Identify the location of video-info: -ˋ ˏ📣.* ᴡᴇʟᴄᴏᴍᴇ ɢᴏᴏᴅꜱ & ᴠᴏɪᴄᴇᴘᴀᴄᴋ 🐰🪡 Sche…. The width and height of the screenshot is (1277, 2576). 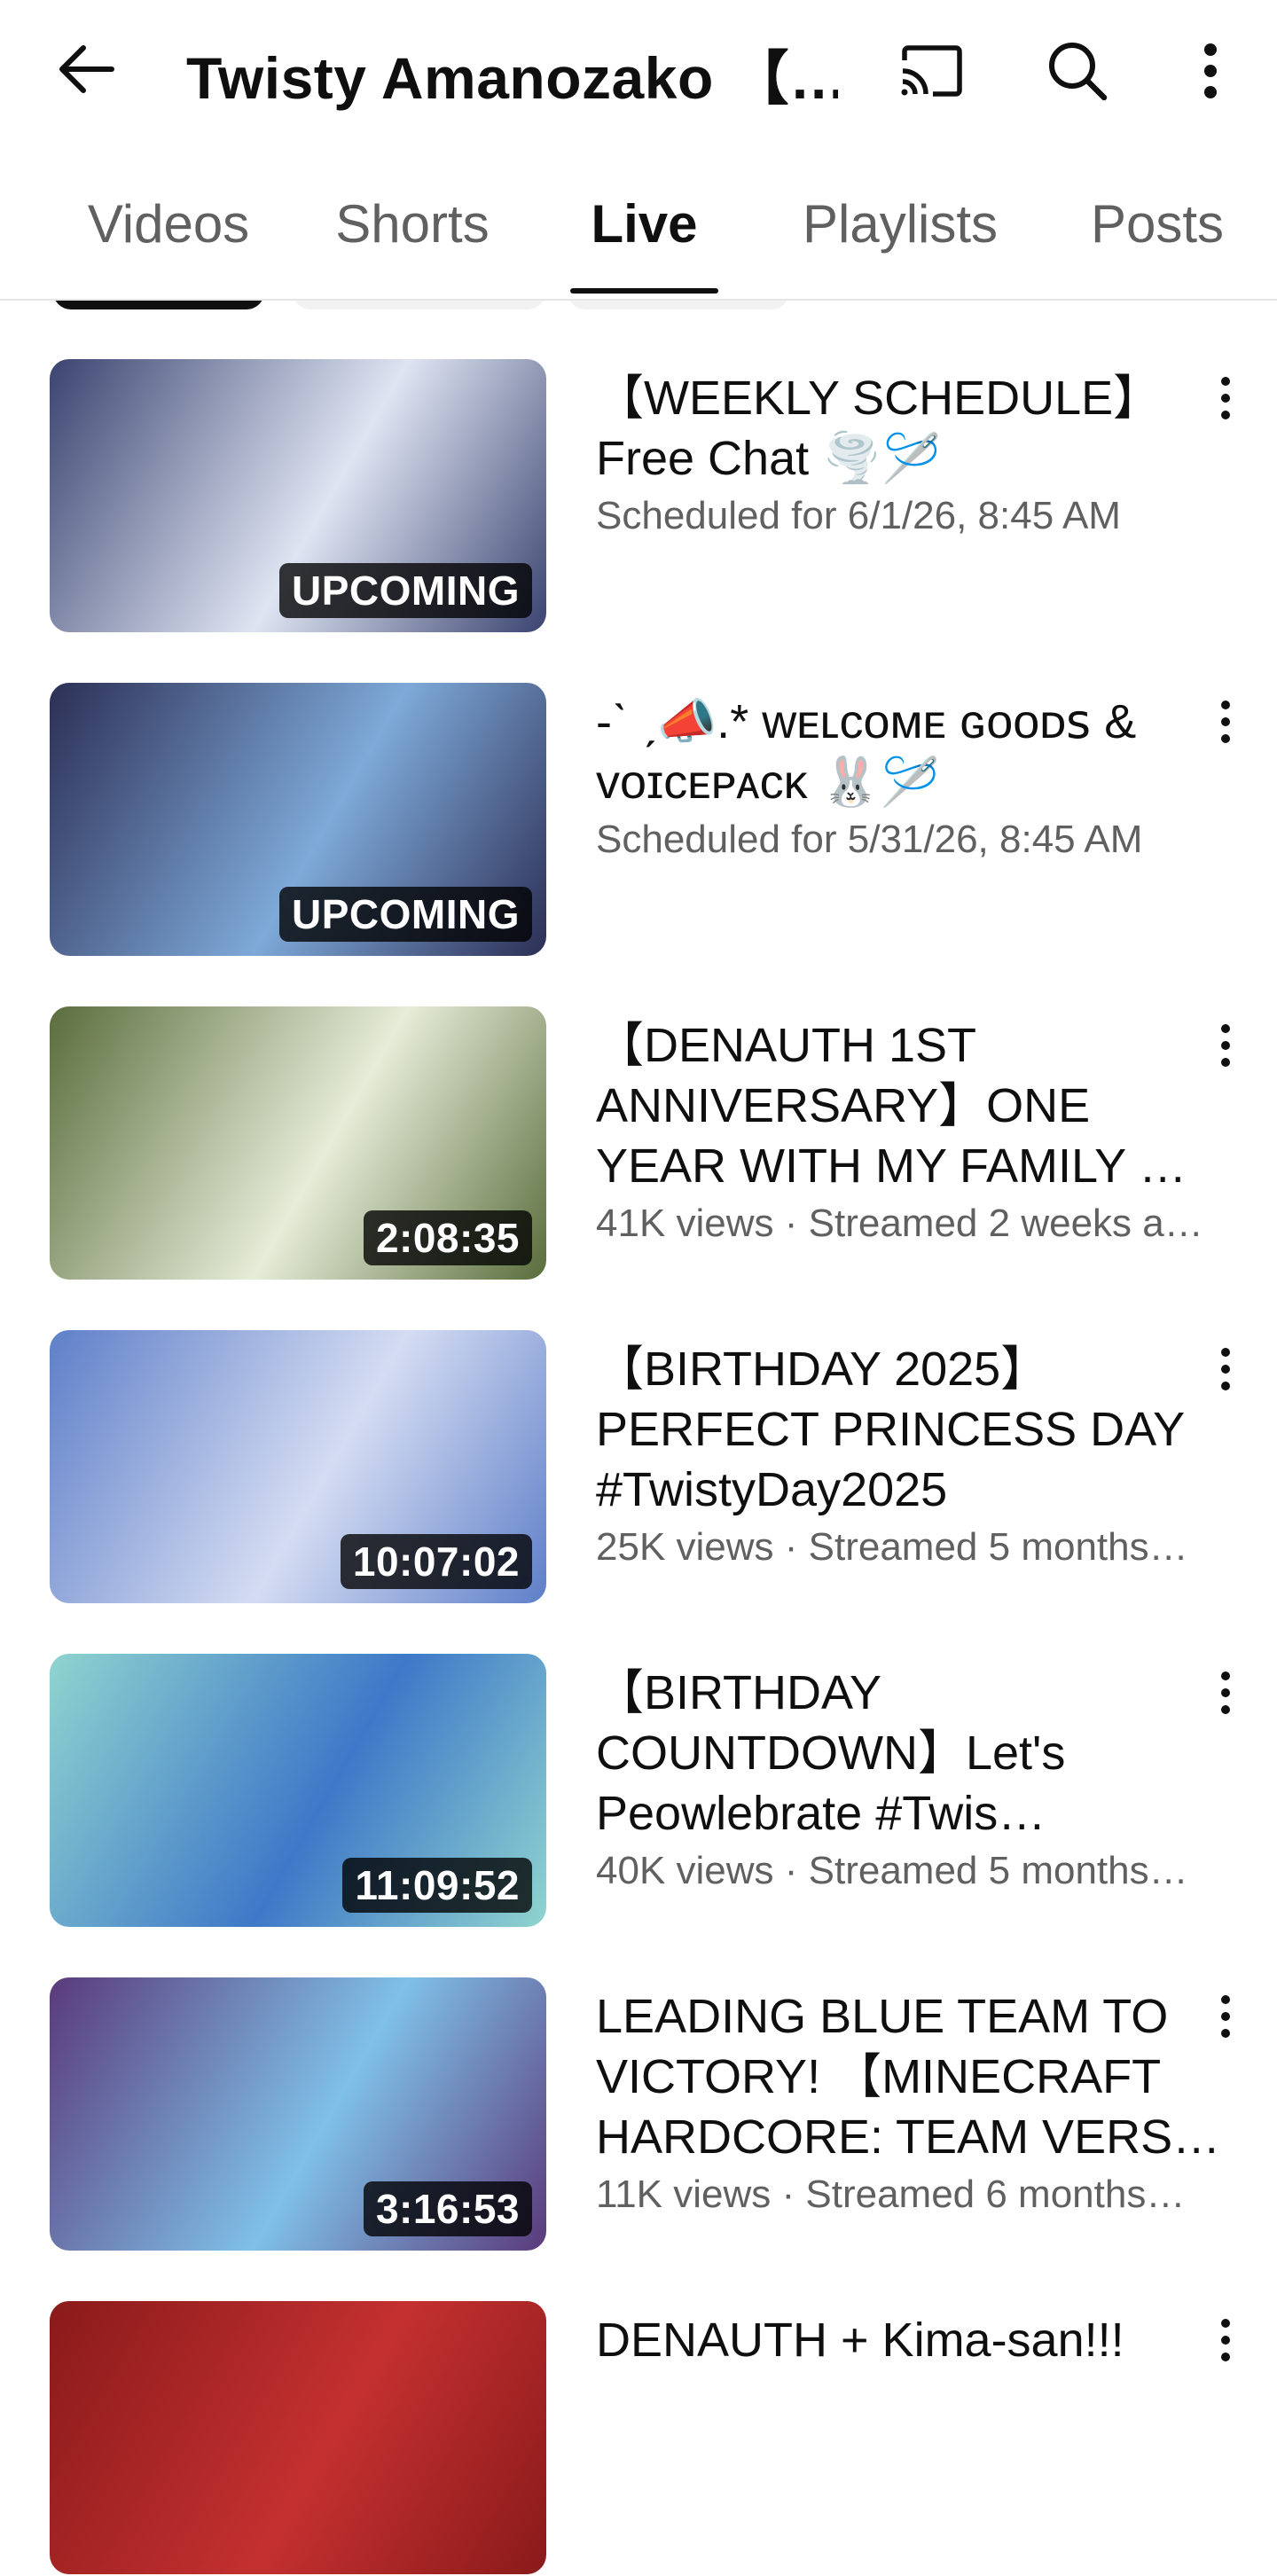
(913, 778).